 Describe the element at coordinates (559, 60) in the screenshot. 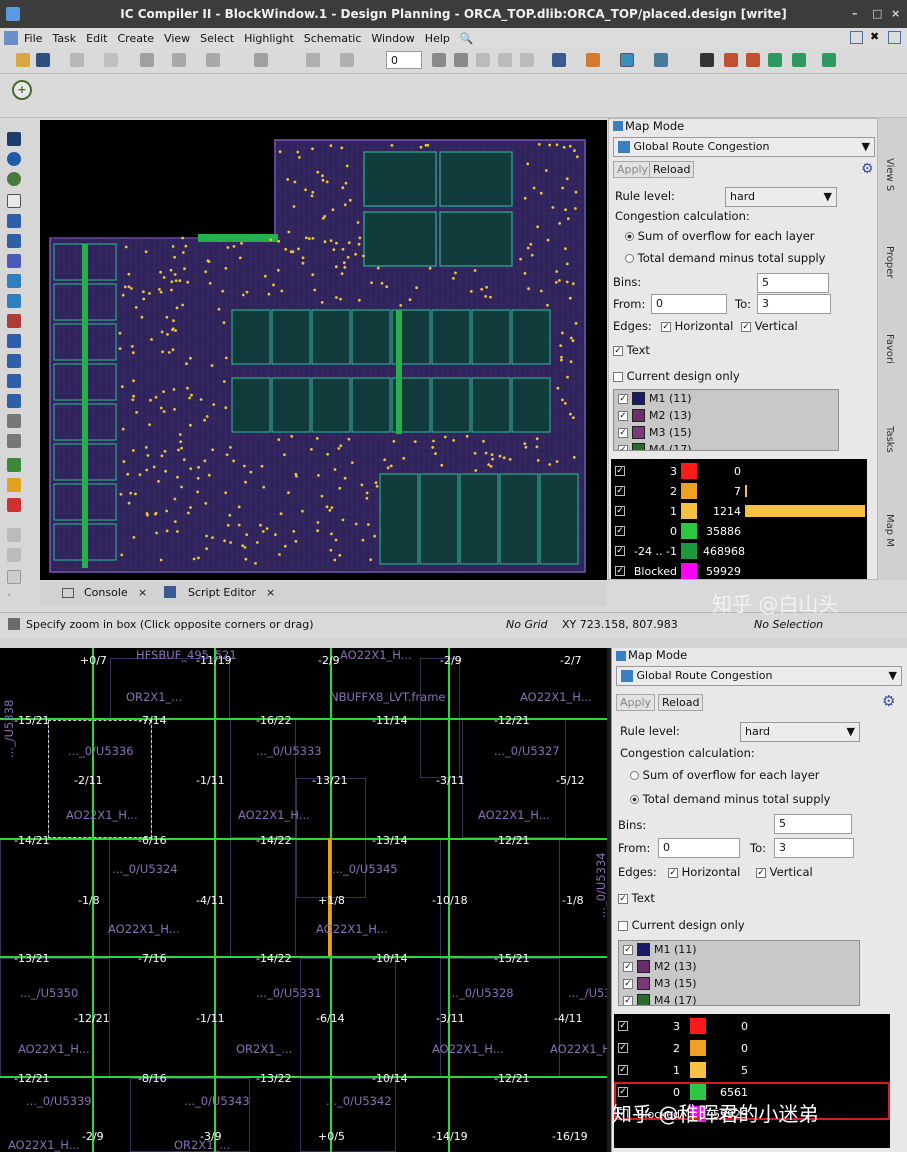

I see `comment-icon` at that location.